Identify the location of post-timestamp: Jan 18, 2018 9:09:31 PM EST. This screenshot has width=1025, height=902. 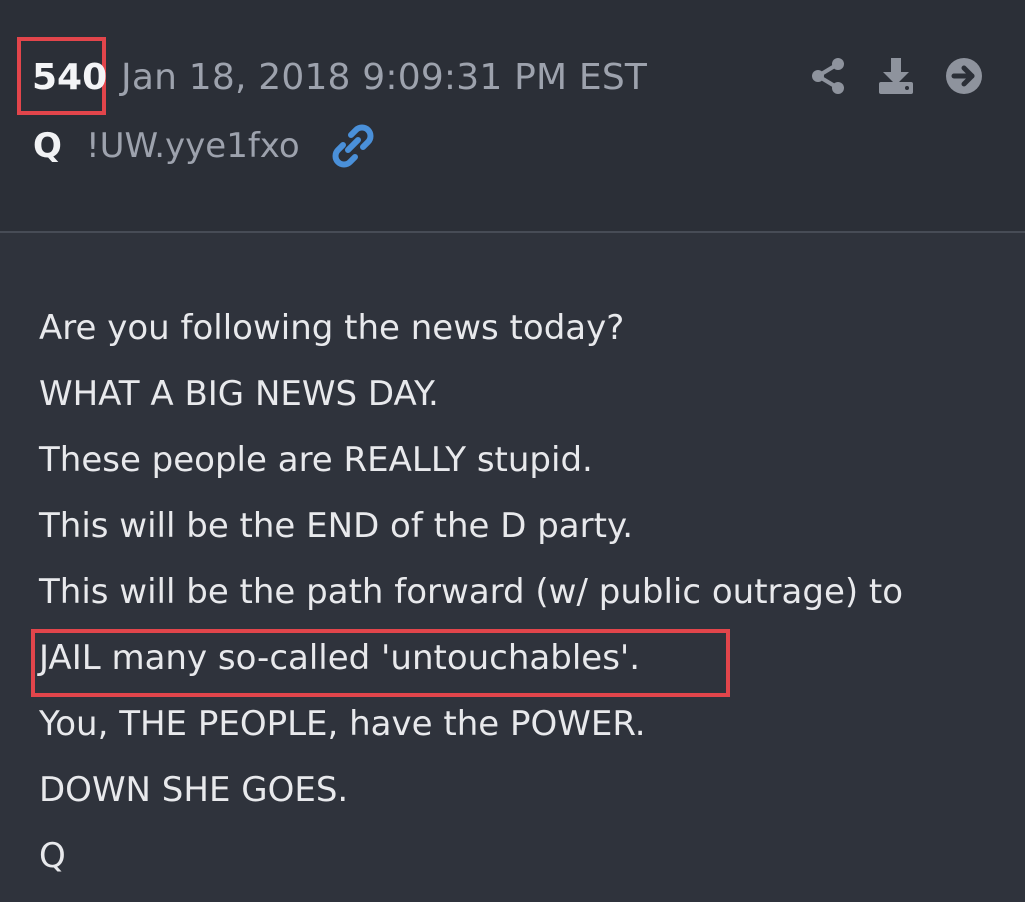
(384, 77).